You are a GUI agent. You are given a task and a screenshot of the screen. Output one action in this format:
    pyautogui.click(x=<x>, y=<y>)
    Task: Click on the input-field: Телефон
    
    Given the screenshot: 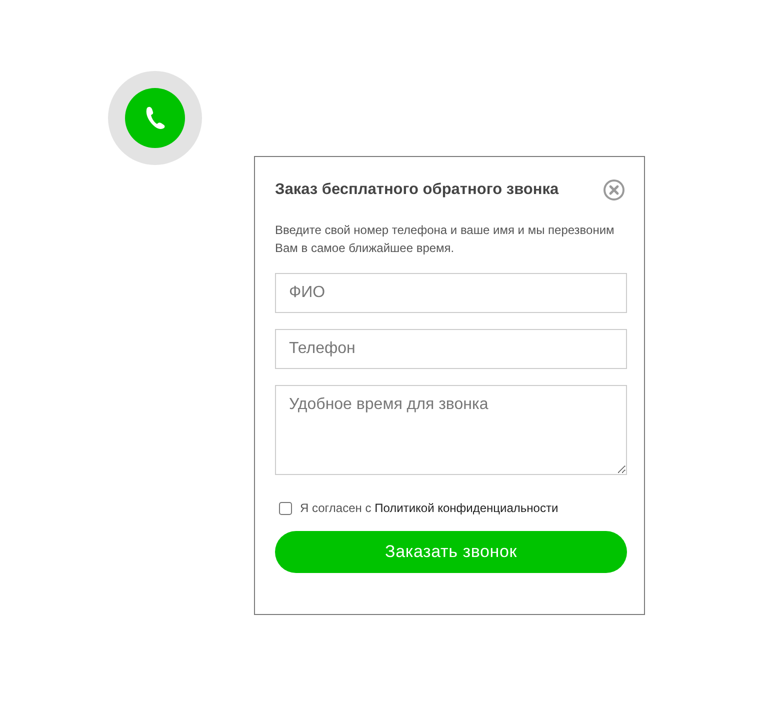 What is the action you would take?
    pyautogui.click(x=451, y=349)
    